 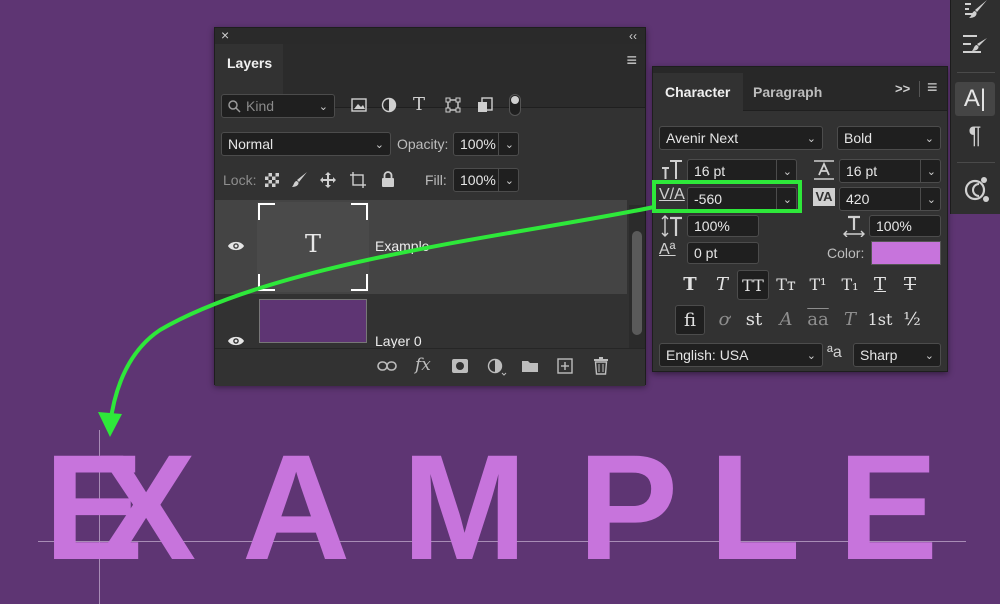 I want to click on layer-name-example: Example, so click(x=402, y=246).